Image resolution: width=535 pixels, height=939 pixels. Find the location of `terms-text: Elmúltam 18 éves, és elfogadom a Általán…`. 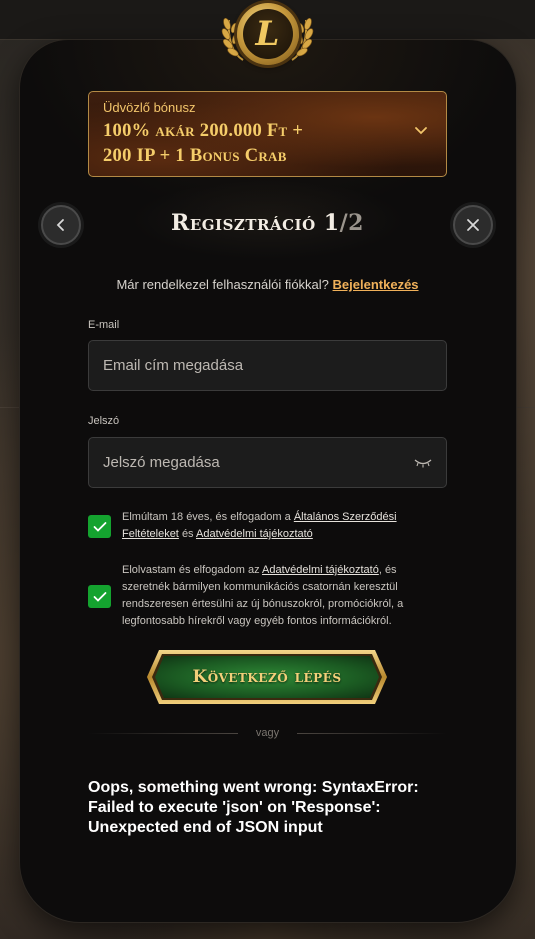

terms-text: Elmúltam 18 éves, és elfogadom a Általán… is located at coordinates (272, 526).